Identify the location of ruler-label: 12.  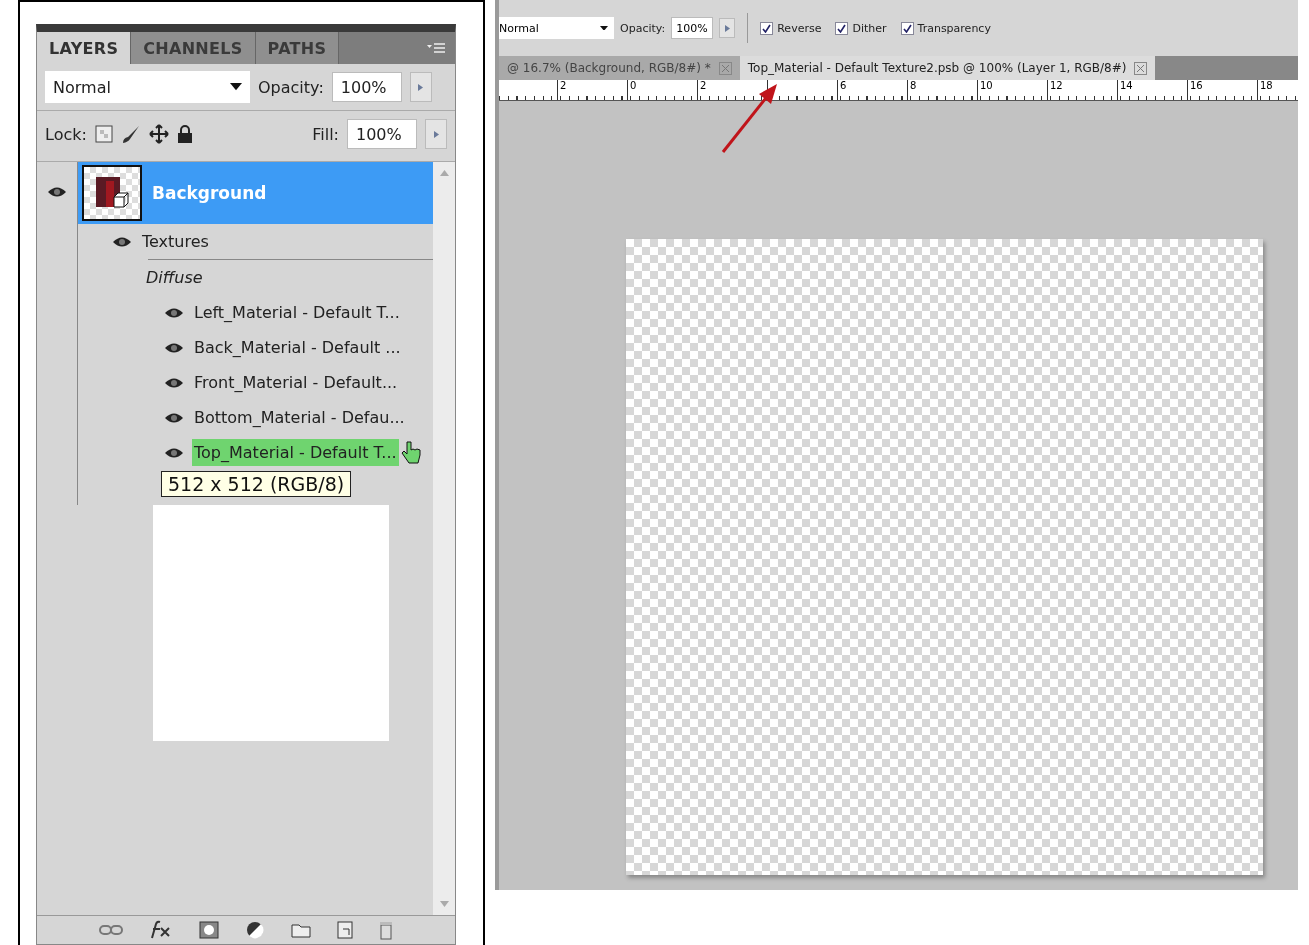
(1056, 85).